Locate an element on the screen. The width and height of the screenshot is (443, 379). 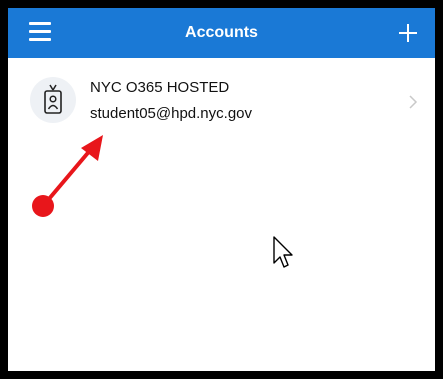
plus-icon is located at coordinates (408, 33).